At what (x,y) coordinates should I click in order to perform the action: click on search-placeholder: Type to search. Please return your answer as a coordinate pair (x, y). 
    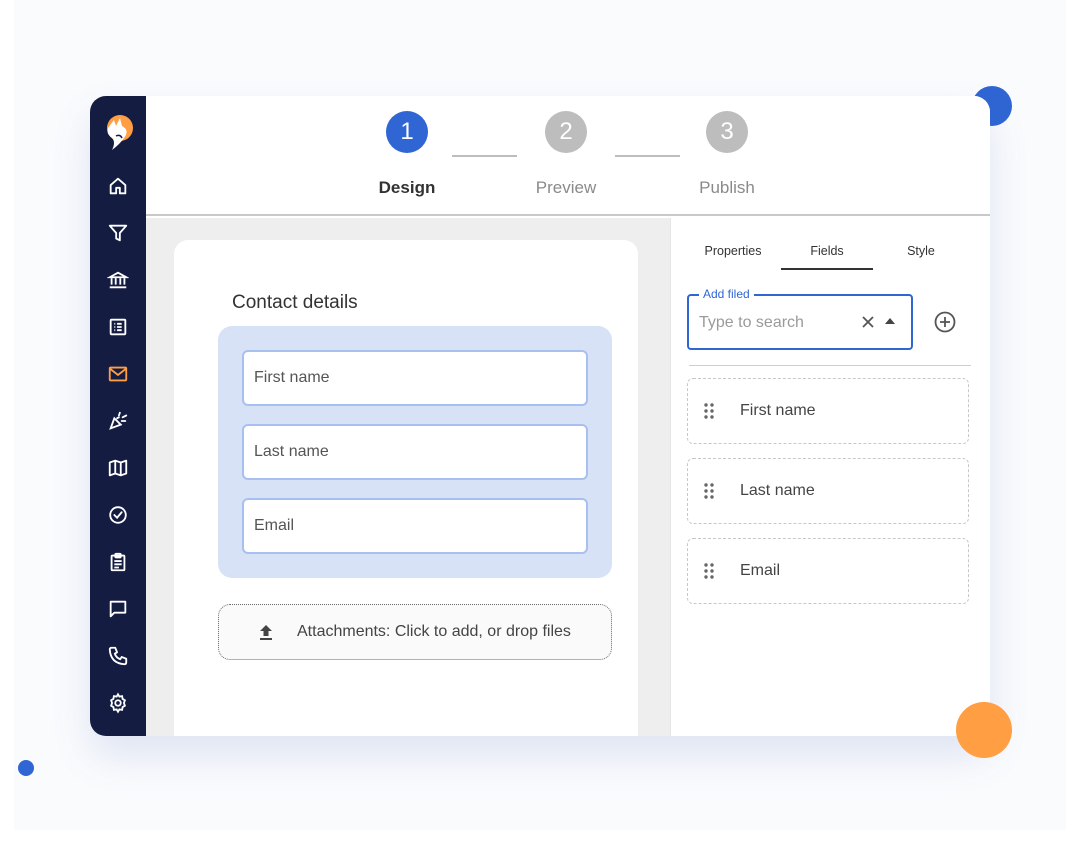
    Looking at the image, I should click on (751, 323).